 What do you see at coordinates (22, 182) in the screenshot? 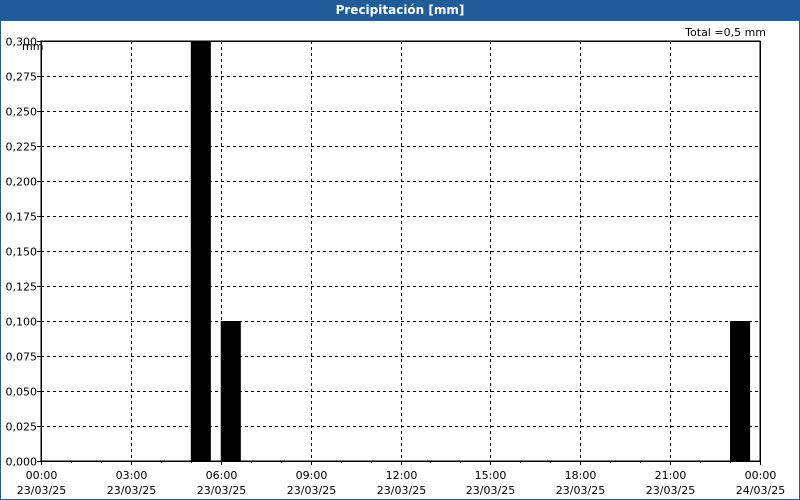
I see `y-tick-label: 0,200` at bounding box center [22, 182].